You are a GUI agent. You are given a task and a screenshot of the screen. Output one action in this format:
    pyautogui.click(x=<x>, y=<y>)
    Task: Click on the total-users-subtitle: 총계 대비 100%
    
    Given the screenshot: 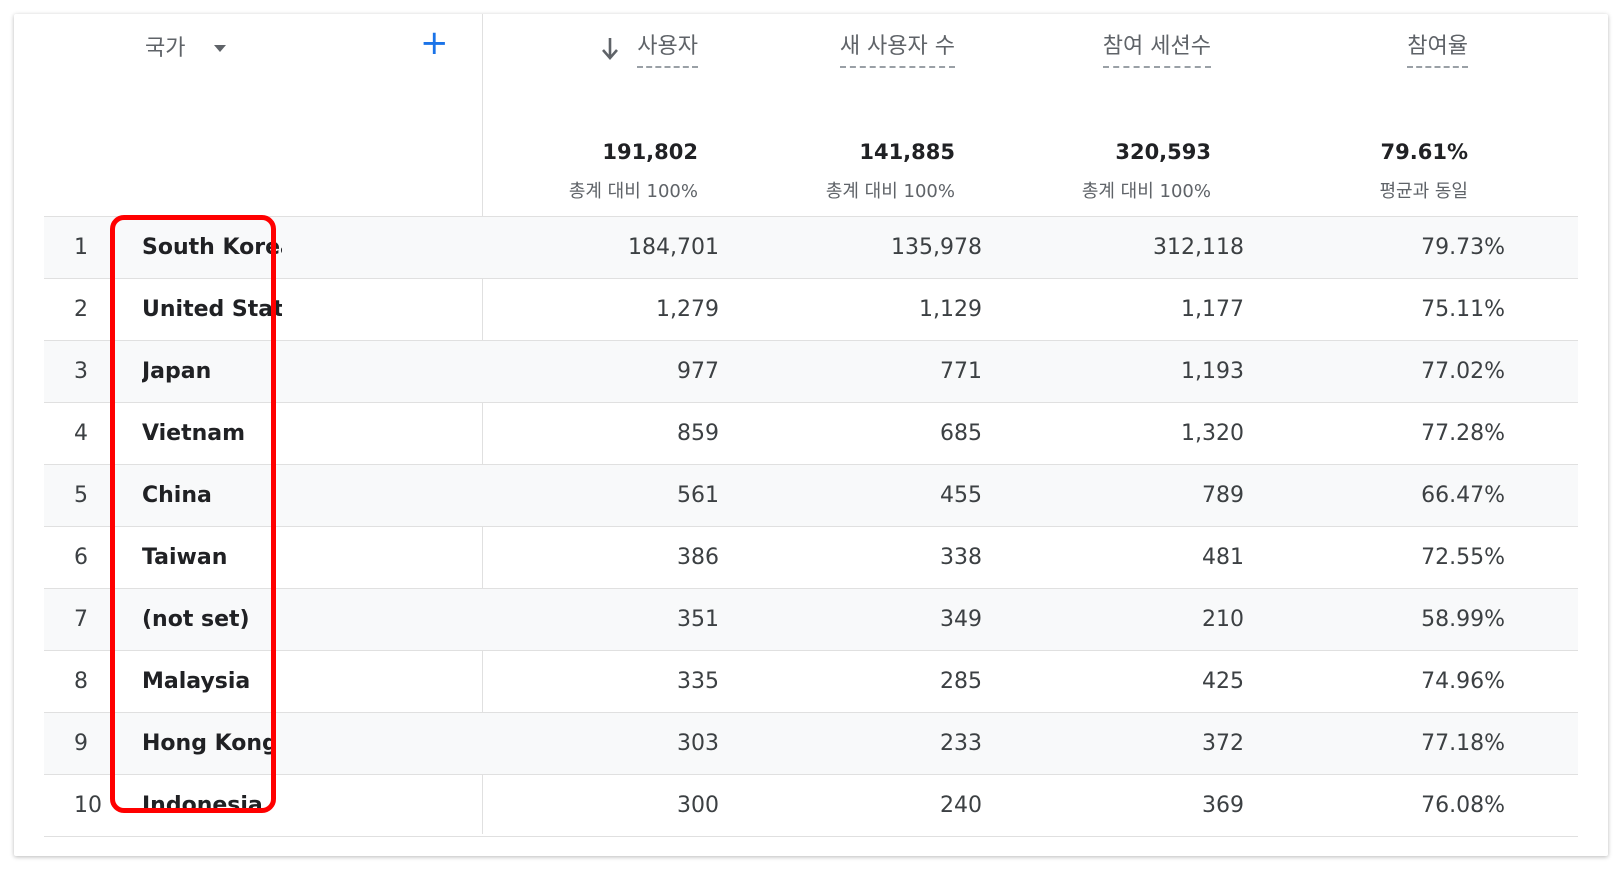 What is the action you would take?
    pyautogui.click(x=633, y=191)
    